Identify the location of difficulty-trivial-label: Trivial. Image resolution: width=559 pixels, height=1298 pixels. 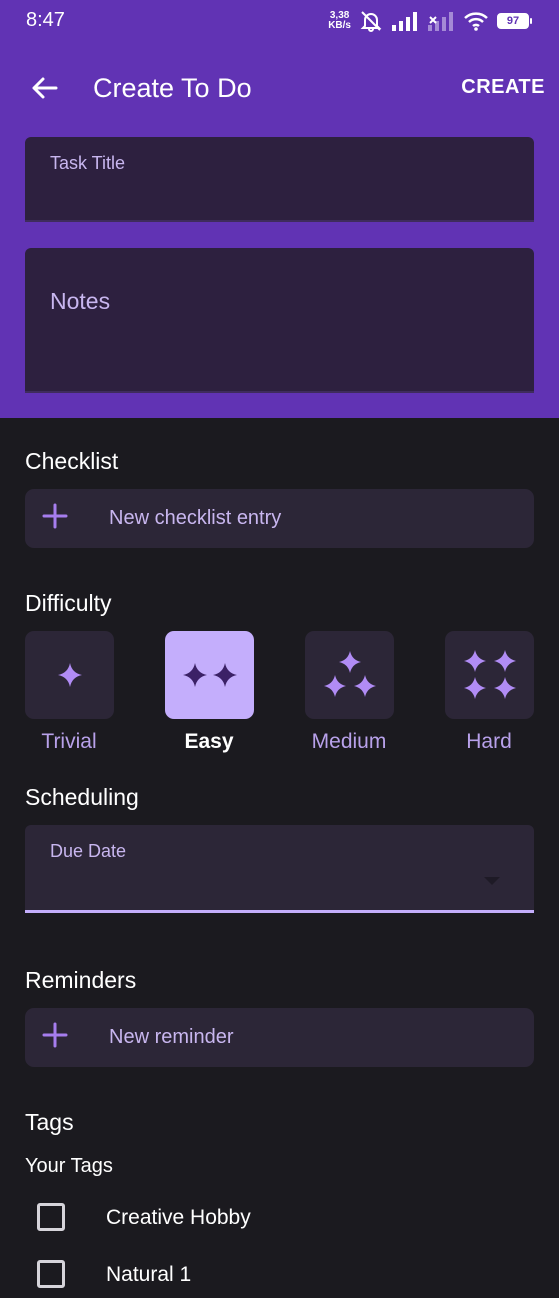
(69, 741).